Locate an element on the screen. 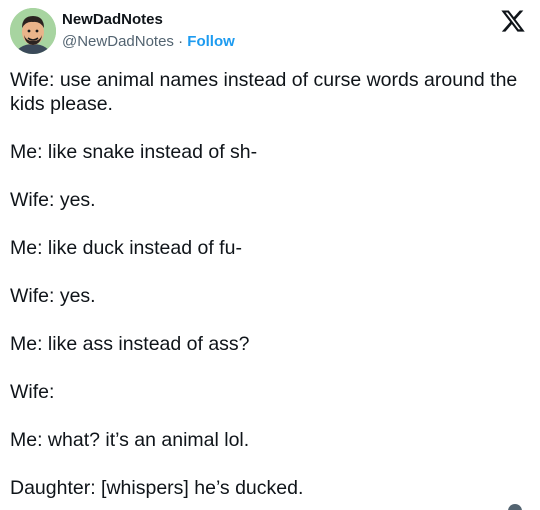 The image size is (540, 510). x-logo-icon is located at coordinates (513, 21).